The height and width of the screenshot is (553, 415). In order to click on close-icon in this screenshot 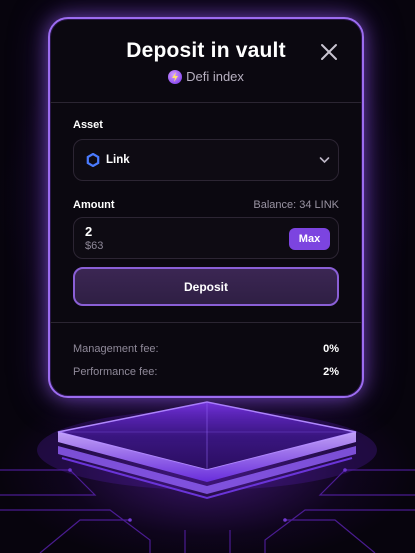, I will do `click(329, 52)`.